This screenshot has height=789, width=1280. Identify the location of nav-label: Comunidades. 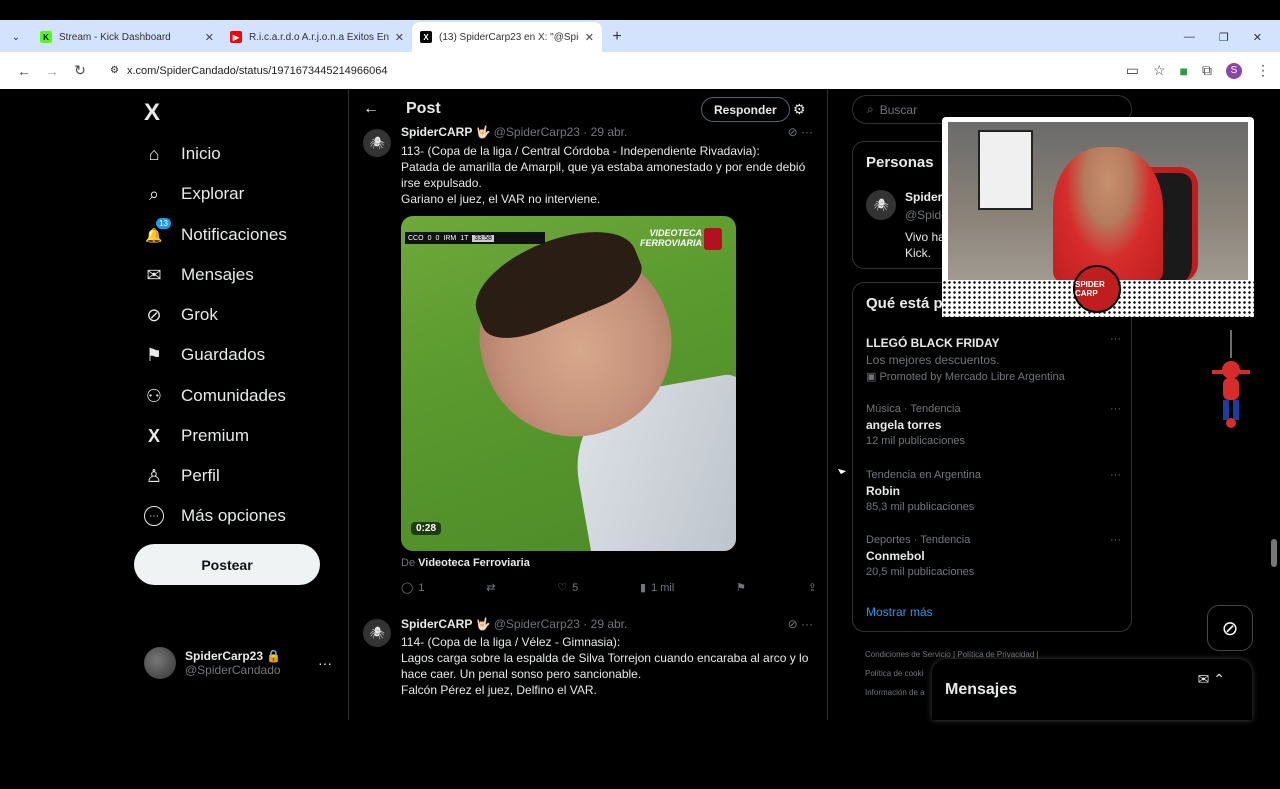
(233, 395).